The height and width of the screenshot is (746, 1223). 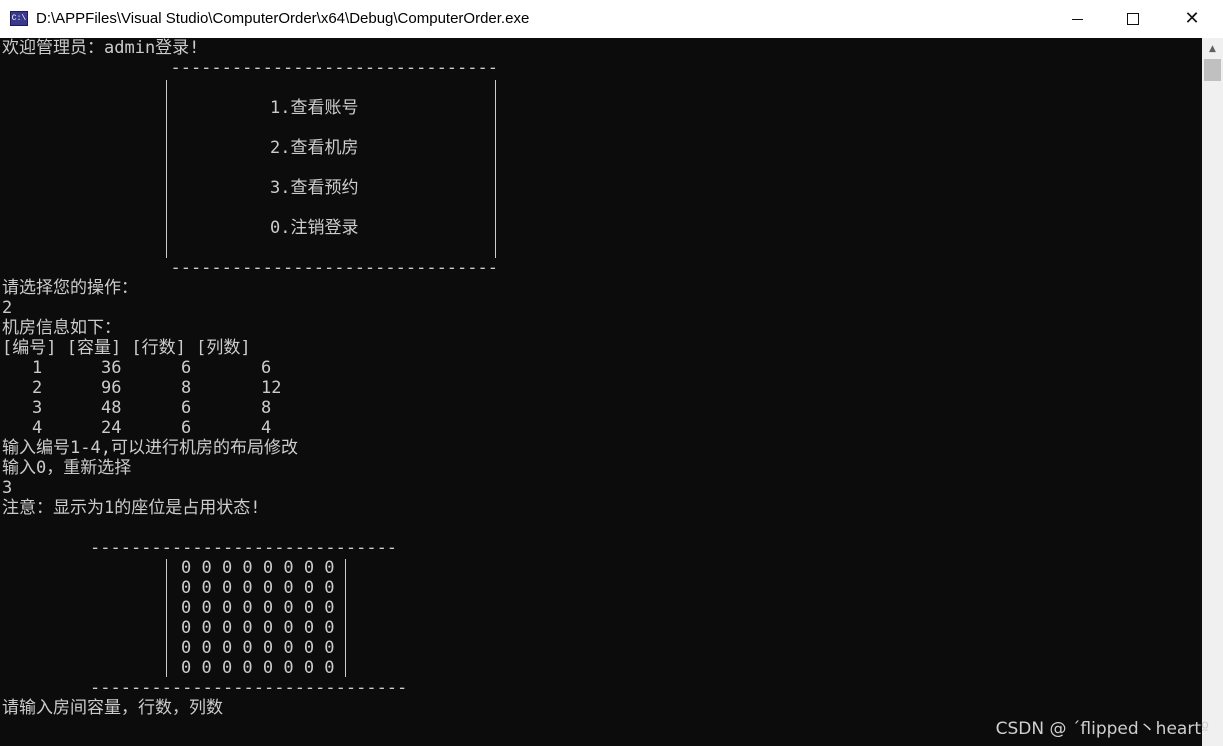 I want to click on menu-border-left, so click(x=166, y=169).